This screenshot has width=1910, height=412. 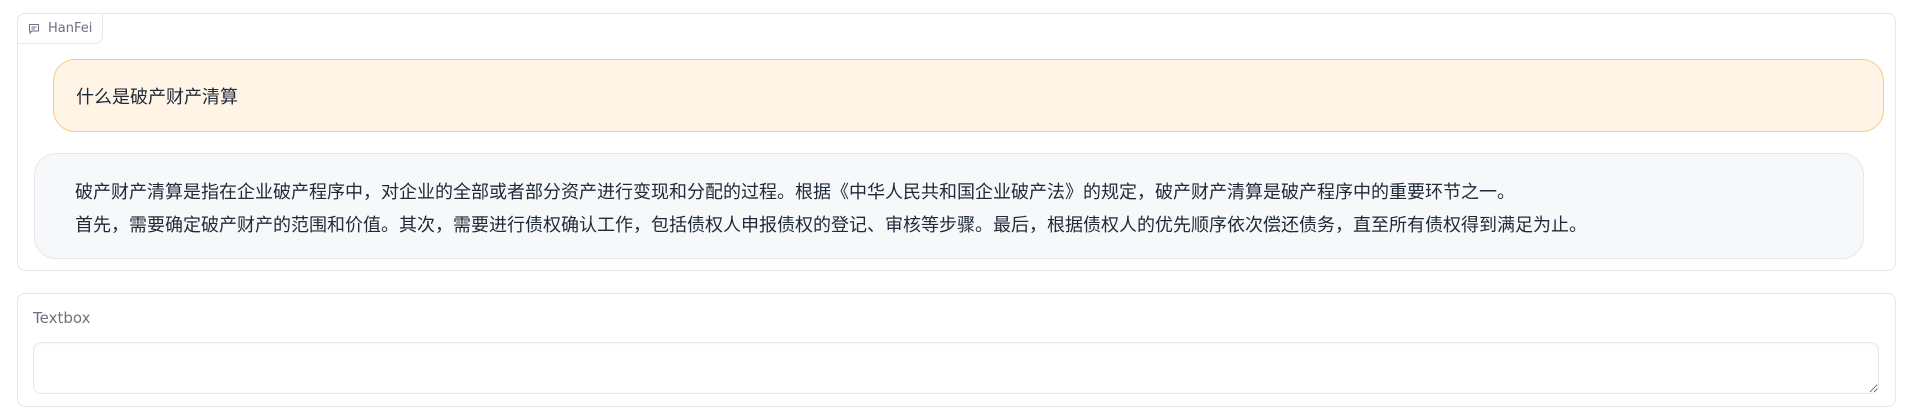 What do you see at coordinates (34, 29) in the screenshot?
I see `chat-icon` at bounding box center [34, 29].